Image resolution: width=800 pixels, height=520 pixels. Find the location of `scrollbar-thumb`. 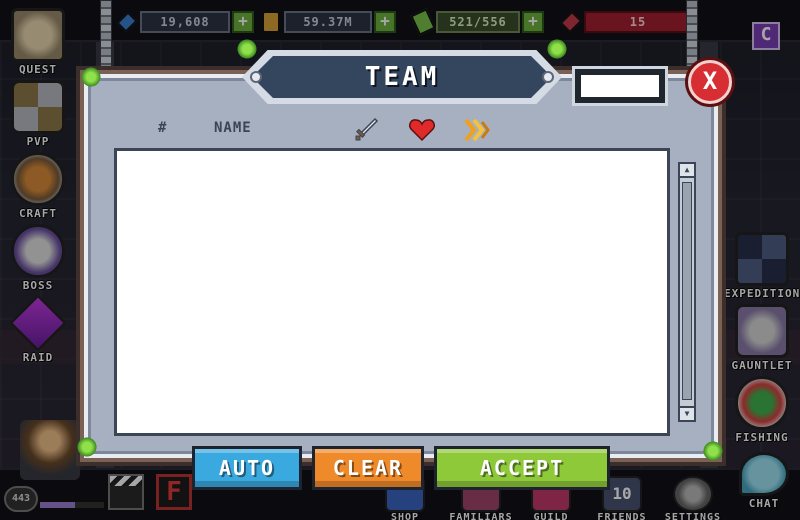

scrollbar-thumb is located at coordinates (687, 291).